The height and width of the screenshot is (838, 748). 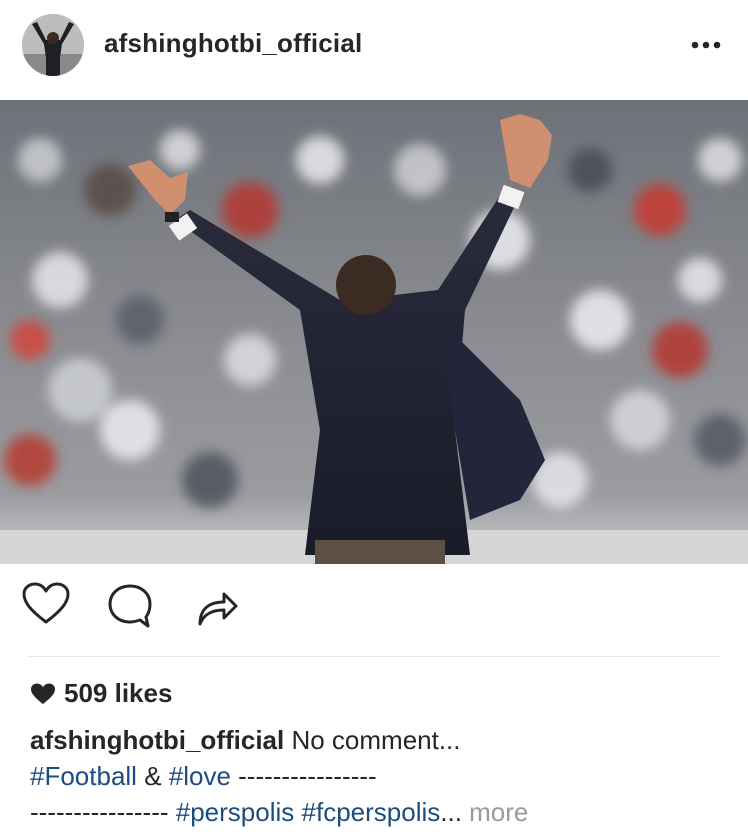 I want to click on caption-amp: &, so click(x=152, y=776).